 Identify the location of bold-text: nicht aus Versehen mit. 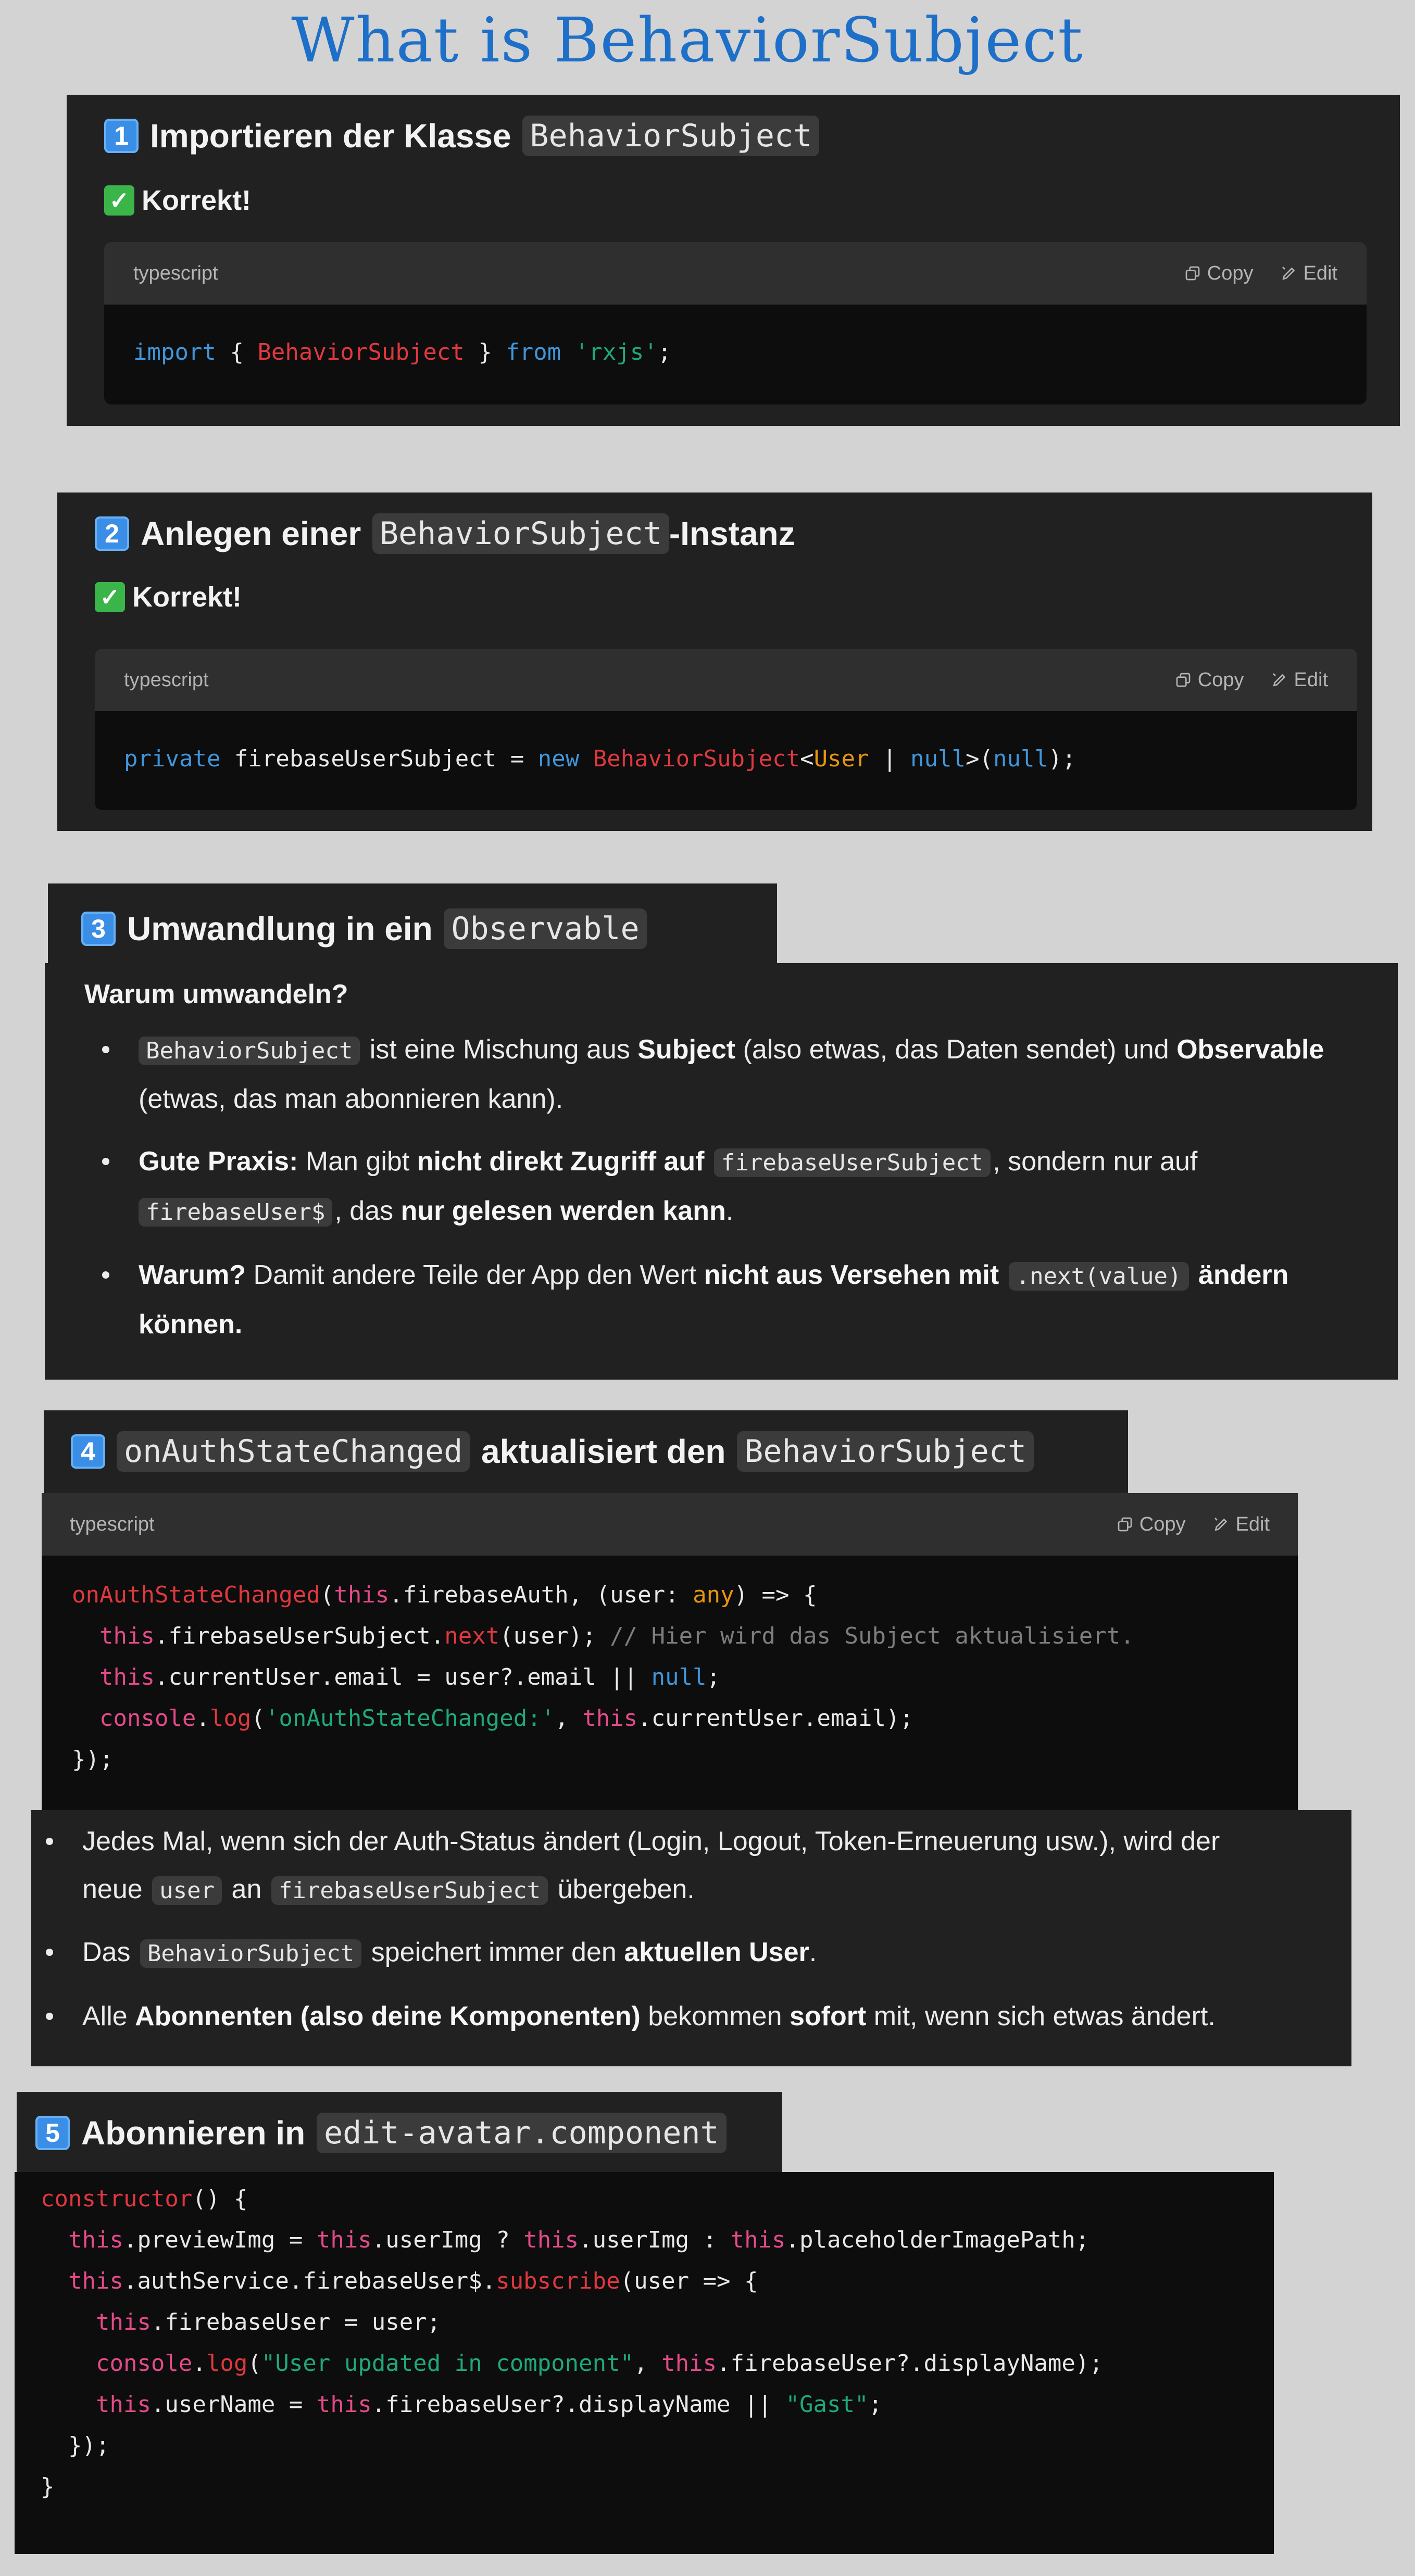
(851, 1275).